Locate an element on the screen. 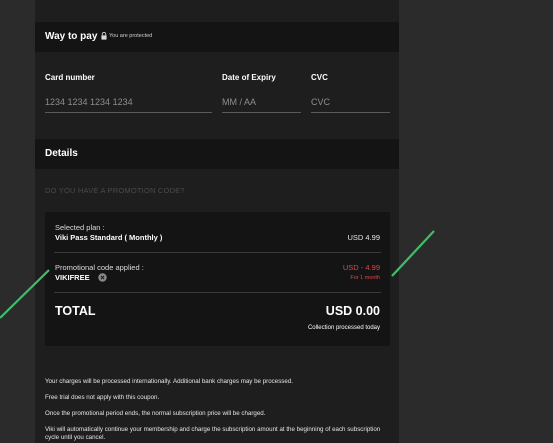 This screenshot has width=553, height=443. collection-note: Collection processed today is located at coordinates (343, 328).